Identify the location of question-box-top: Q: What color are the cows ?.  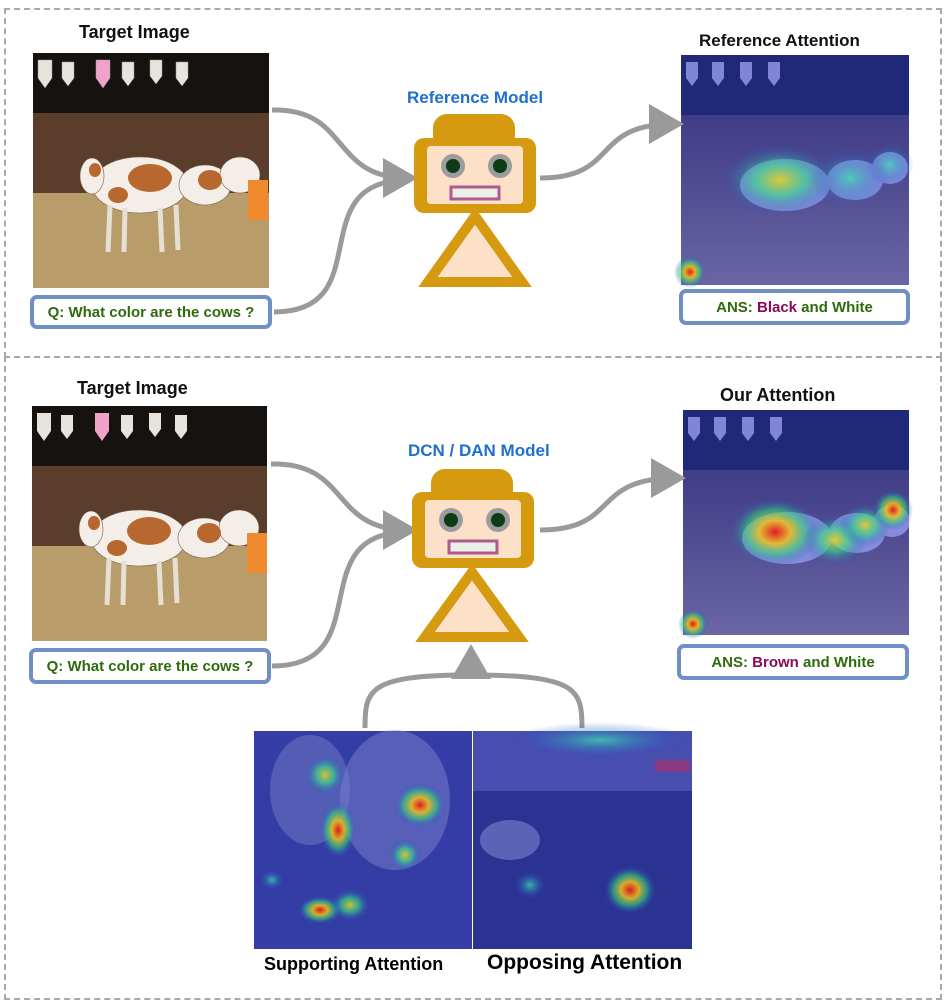
(151, 312).